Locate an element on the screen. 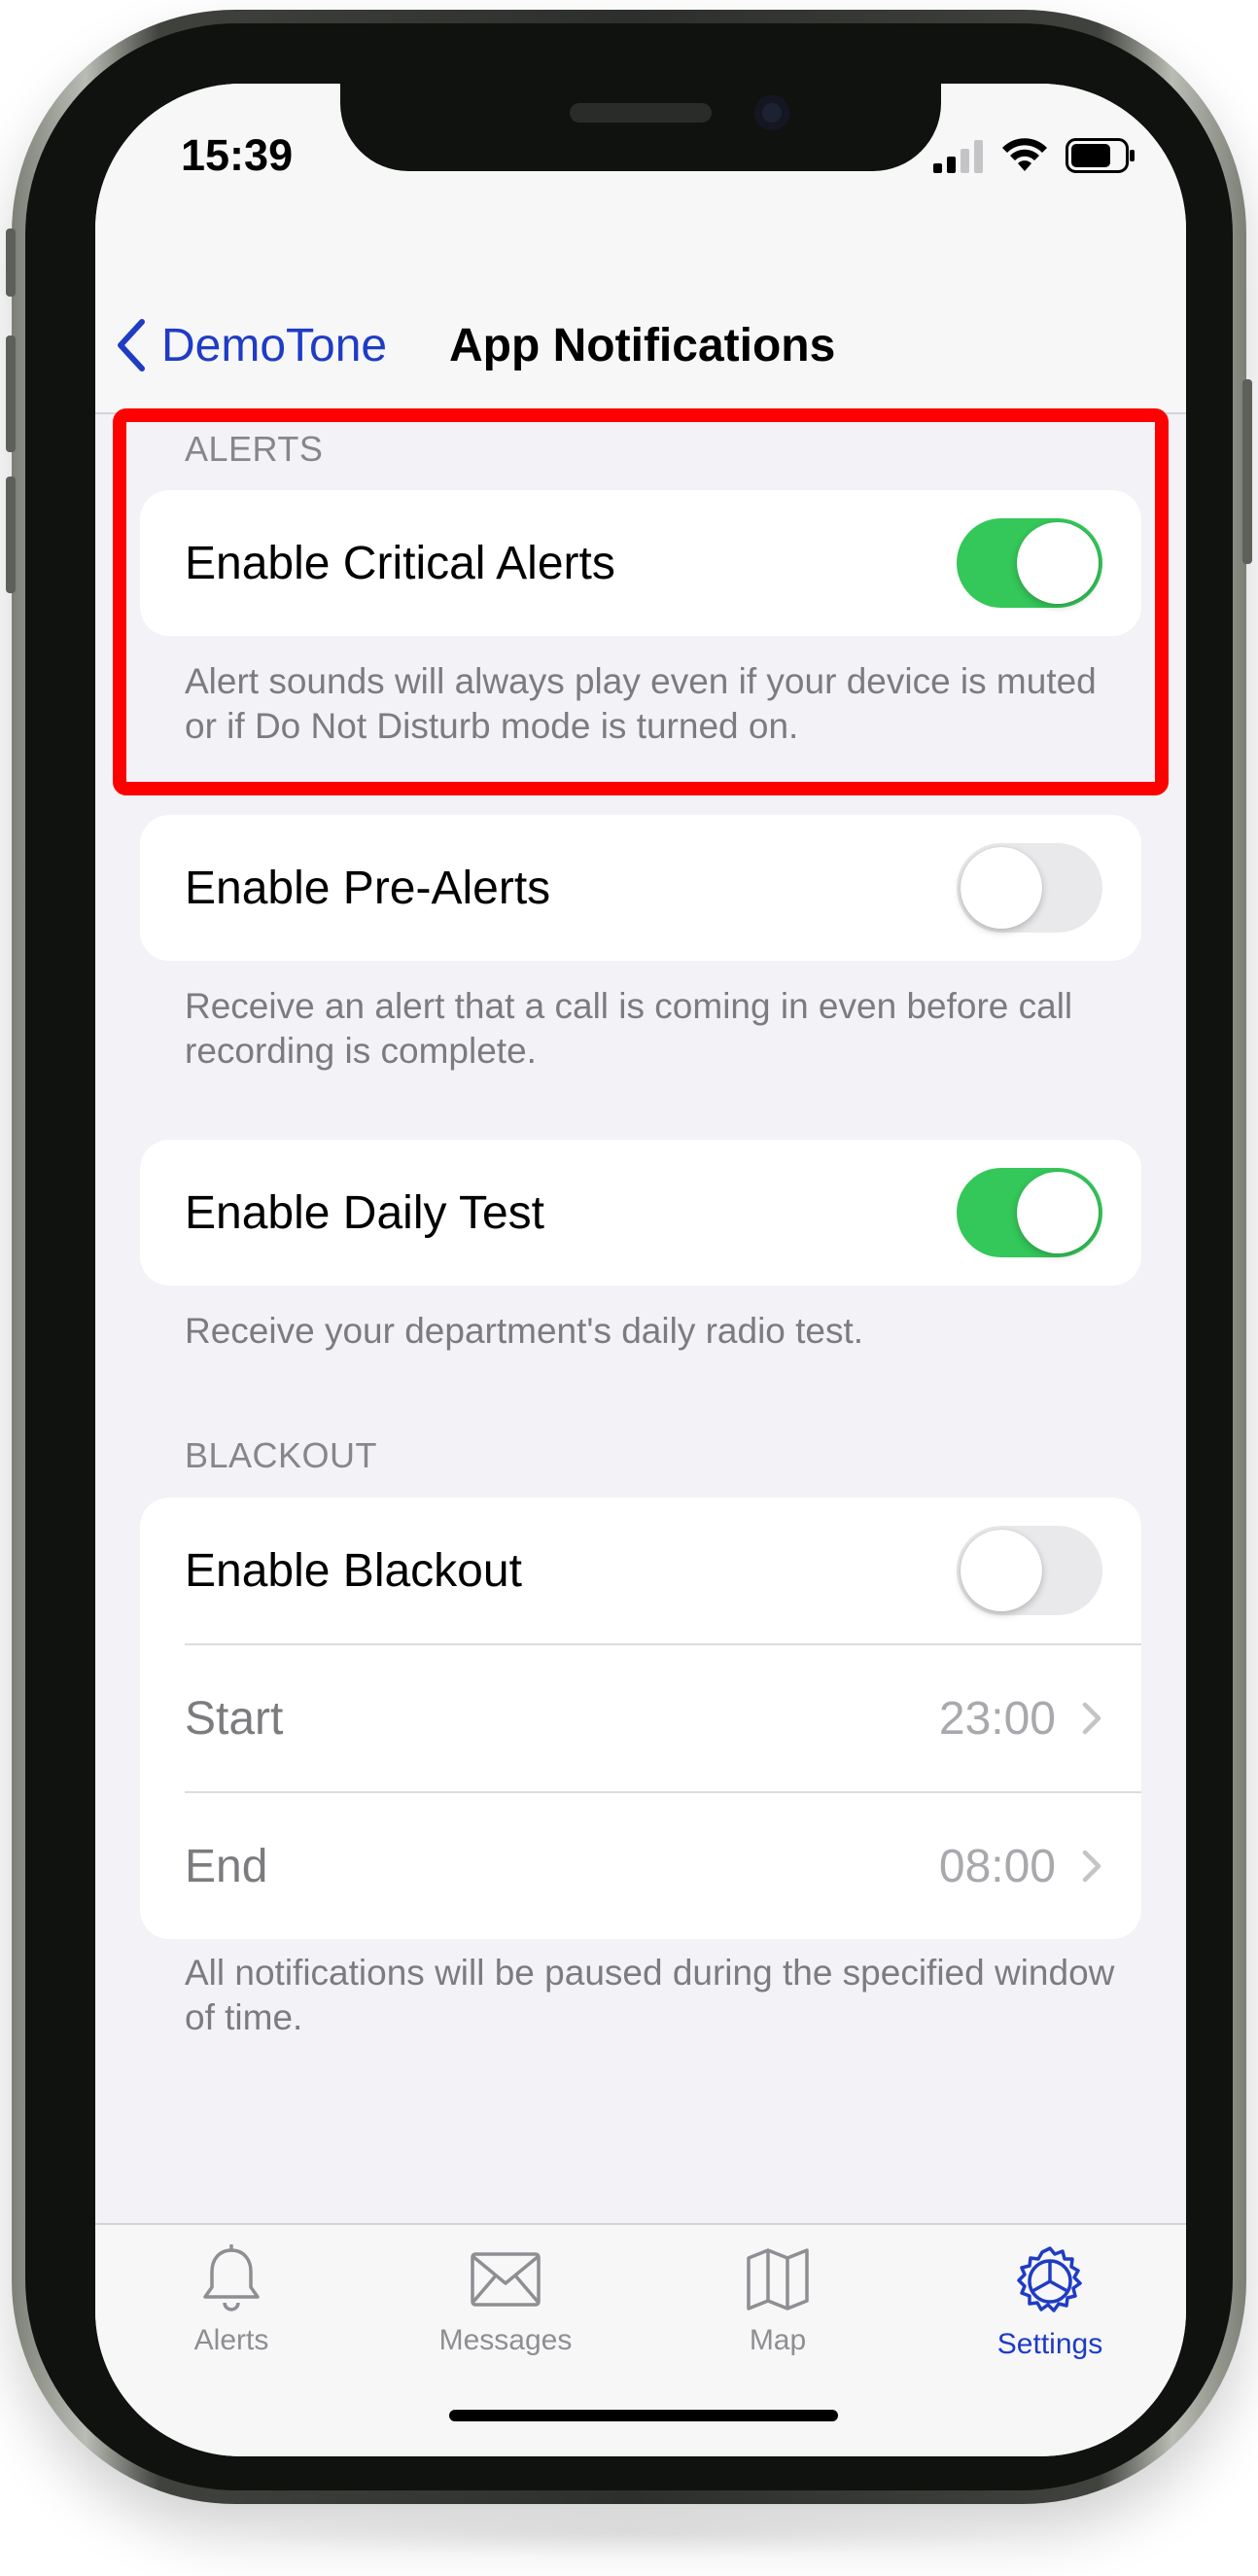 The height and width of the screenshot is (2576, 1258). settings-gear-icon is located at coordinates (1050, 2279).